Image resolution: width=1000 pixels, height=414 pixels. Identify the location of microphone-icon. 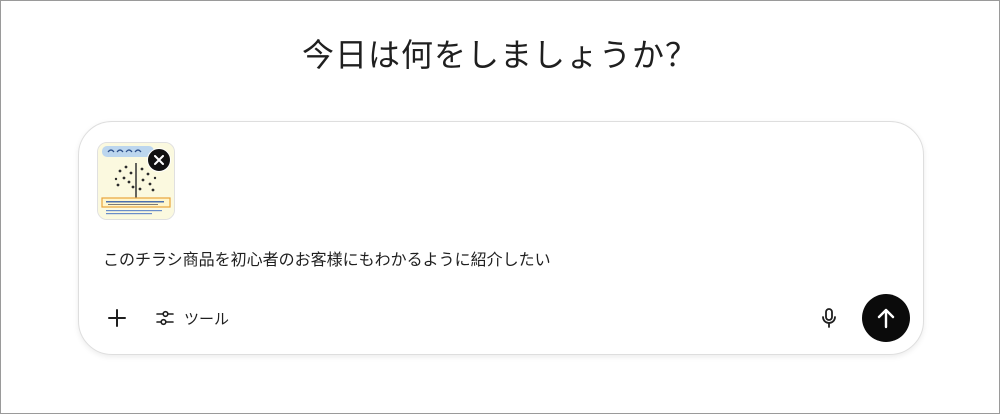
(829, 318).